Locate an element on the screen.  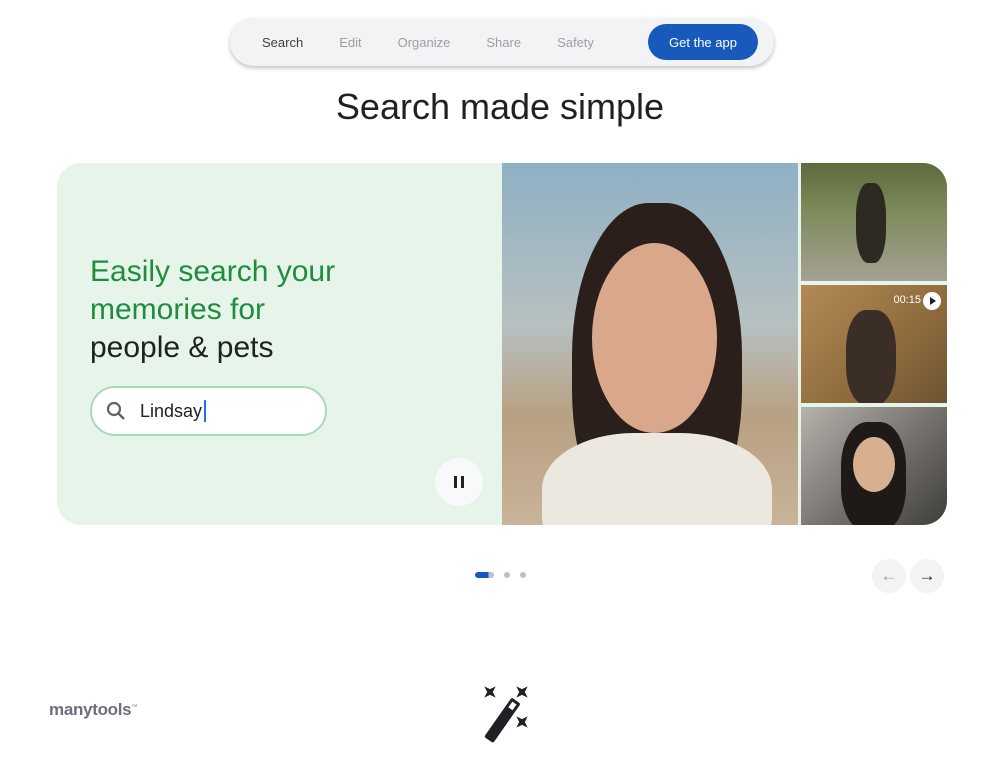
carousel-pagination is located at coordinates (500, 575).